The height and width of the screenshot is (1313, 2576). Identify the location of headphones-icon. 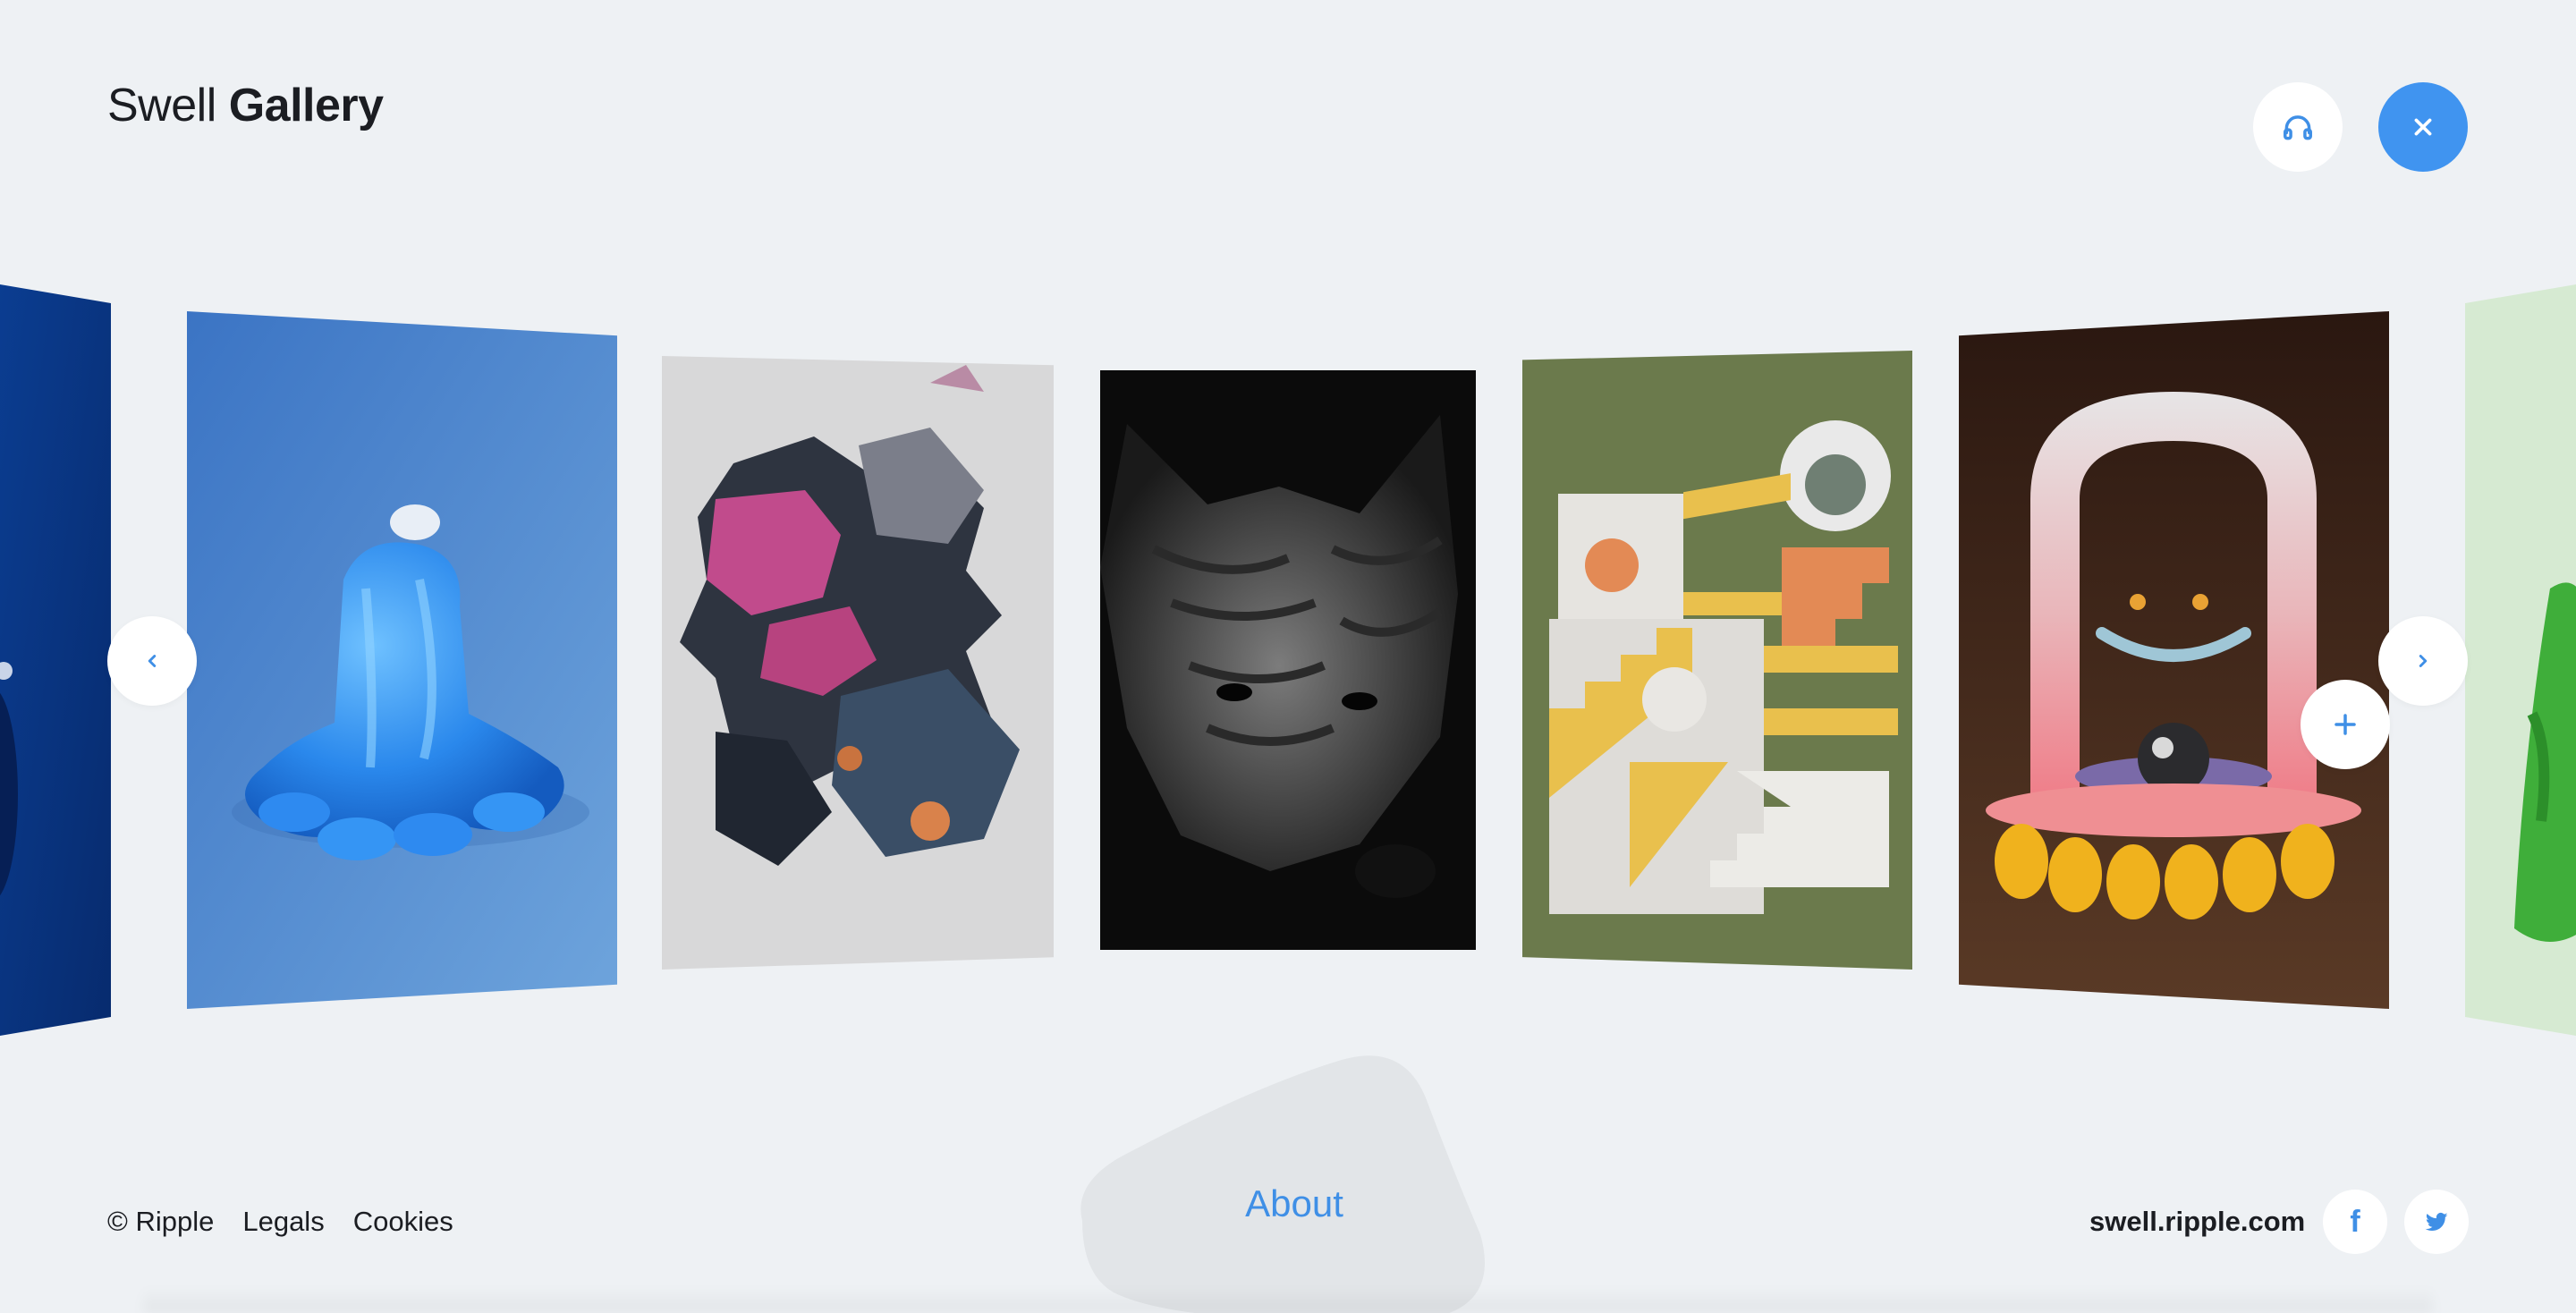
(2298, 127).